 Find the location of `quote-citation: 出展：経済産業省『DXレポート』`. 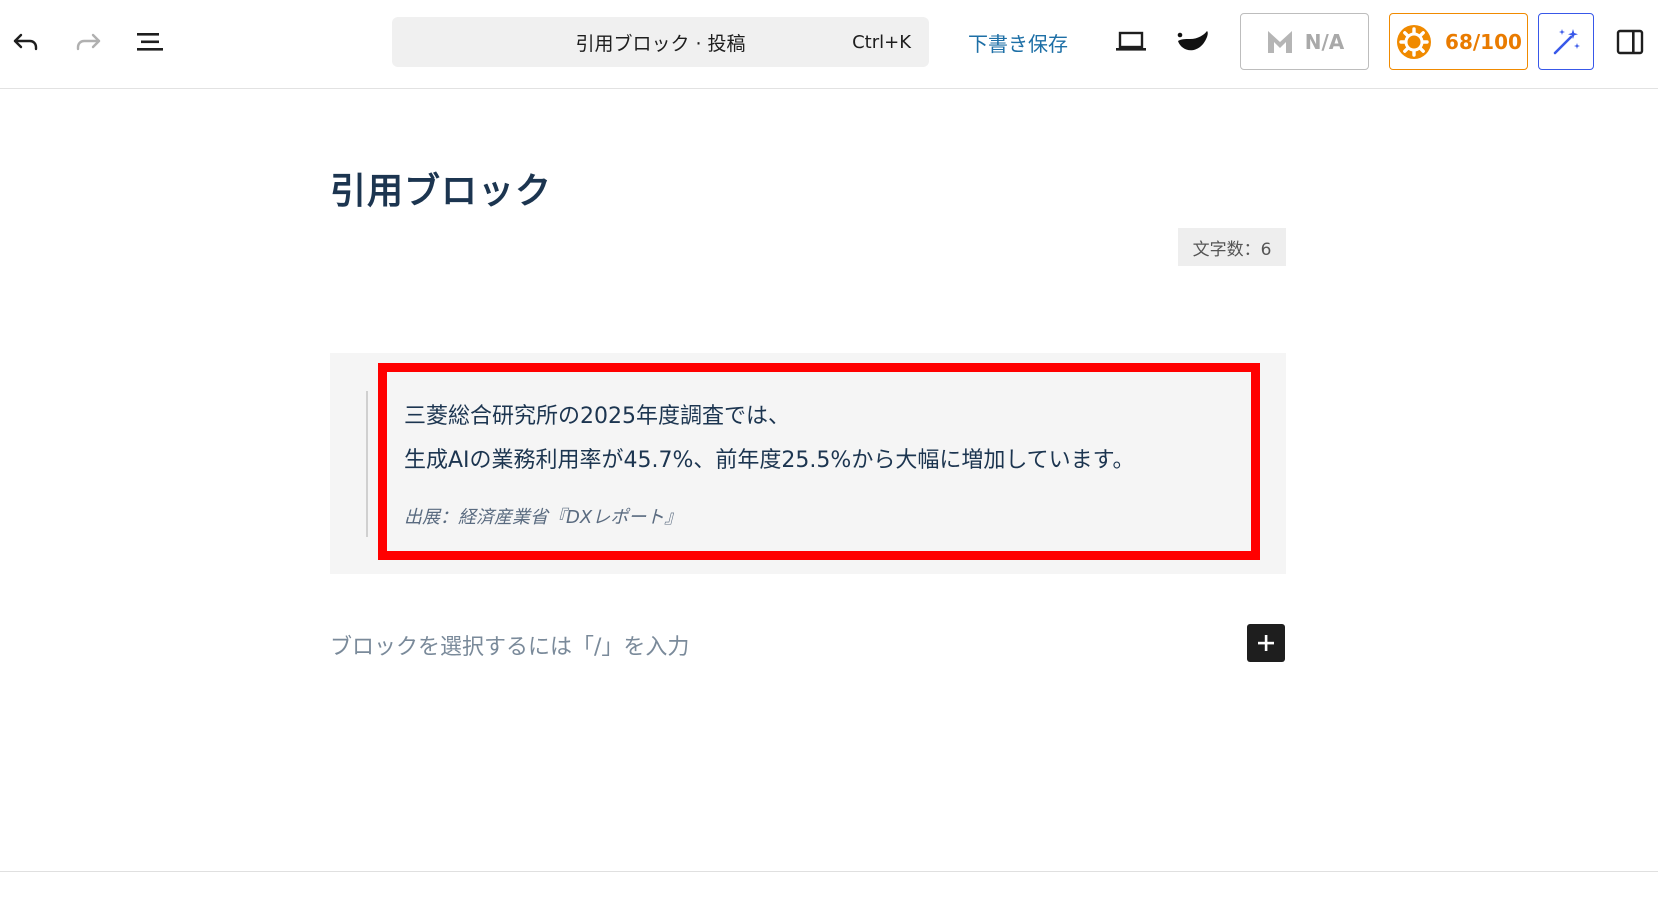

quote-citation: 出展：経済産業省『DXレポート』 is located at coordinates (543, 516).